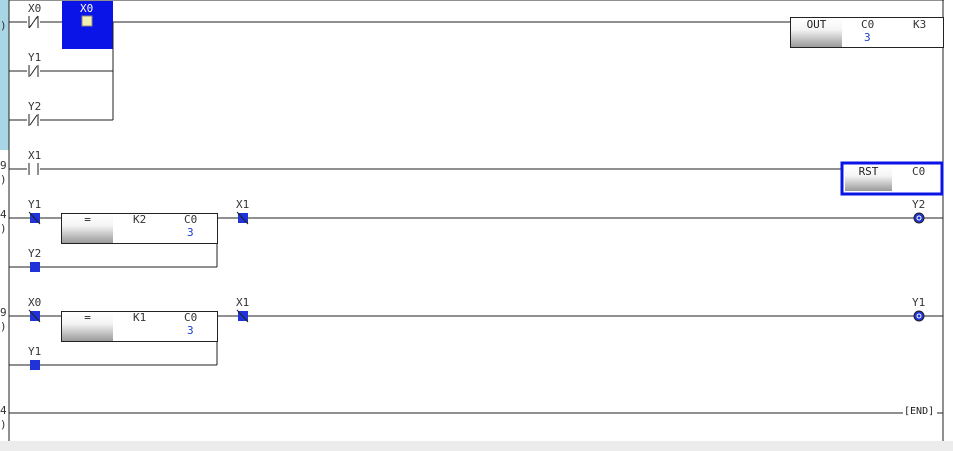  I want to click on rung0-number-paren: ), so click(3, 25).